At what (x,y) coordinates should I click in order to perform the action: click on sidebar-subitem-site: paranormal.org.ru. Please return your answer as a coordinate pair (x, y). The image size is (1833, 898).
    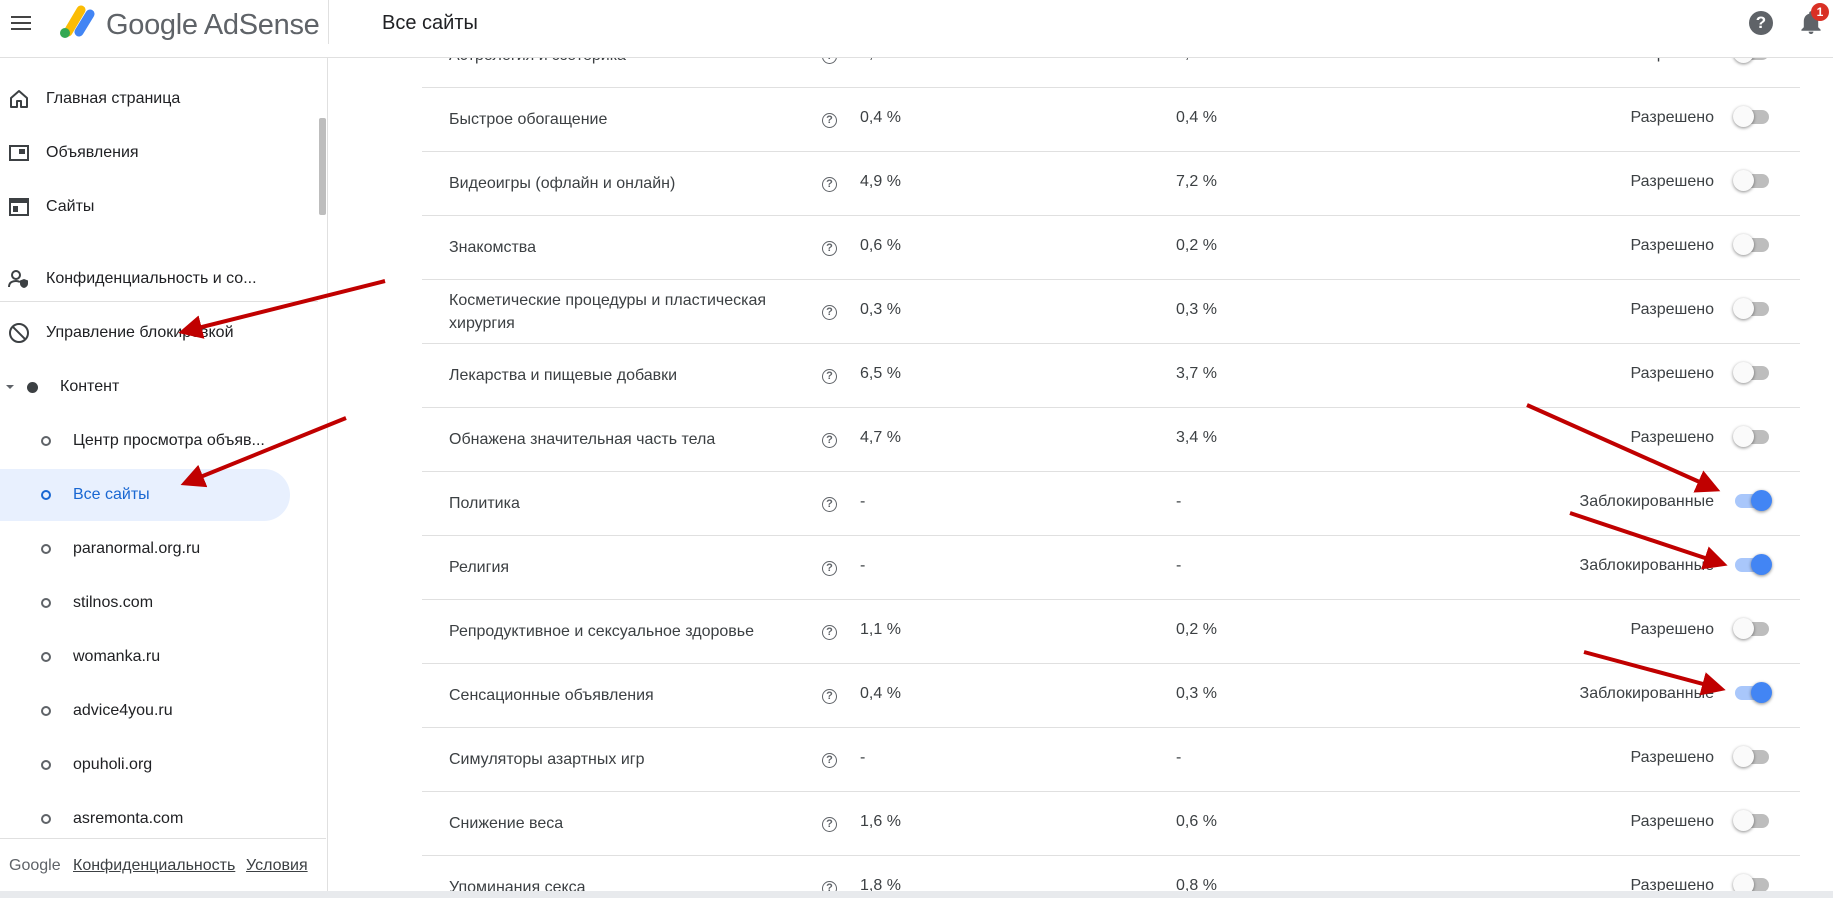
    Looking at the image, I should click on (145, 549).